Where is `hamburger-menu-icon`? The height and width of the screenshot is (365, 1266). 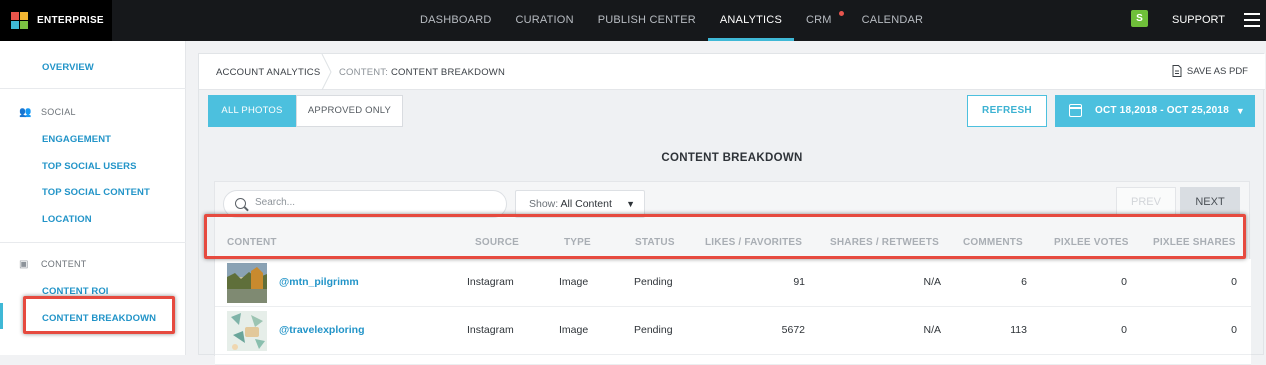
hamburger-menu-icon is located at coordinates (1251, 20).